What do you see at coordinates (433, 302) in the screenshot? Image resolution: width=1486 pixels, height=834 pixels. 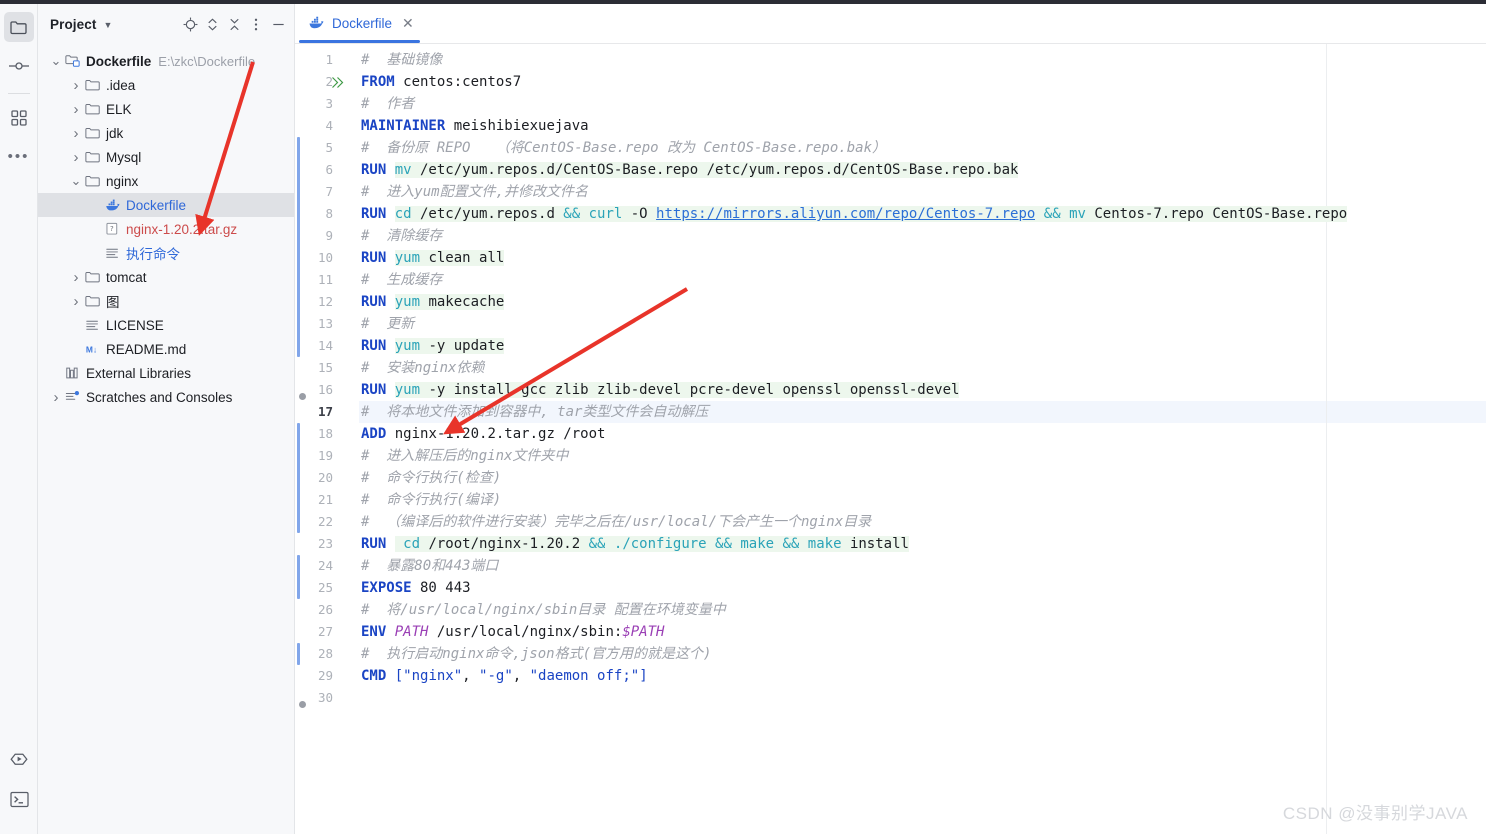 I see `code-line: RUN yum makecache` at bounding box center [433, 302].